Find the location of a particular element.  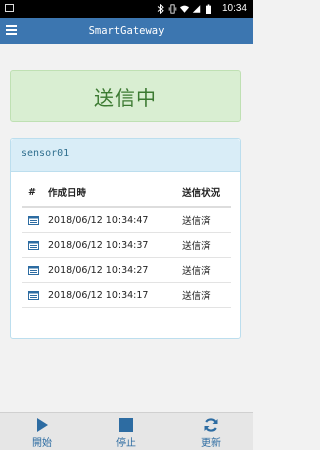

bottom-toolbar: 開始 停止 更新 is located at coordinates (126, 431).